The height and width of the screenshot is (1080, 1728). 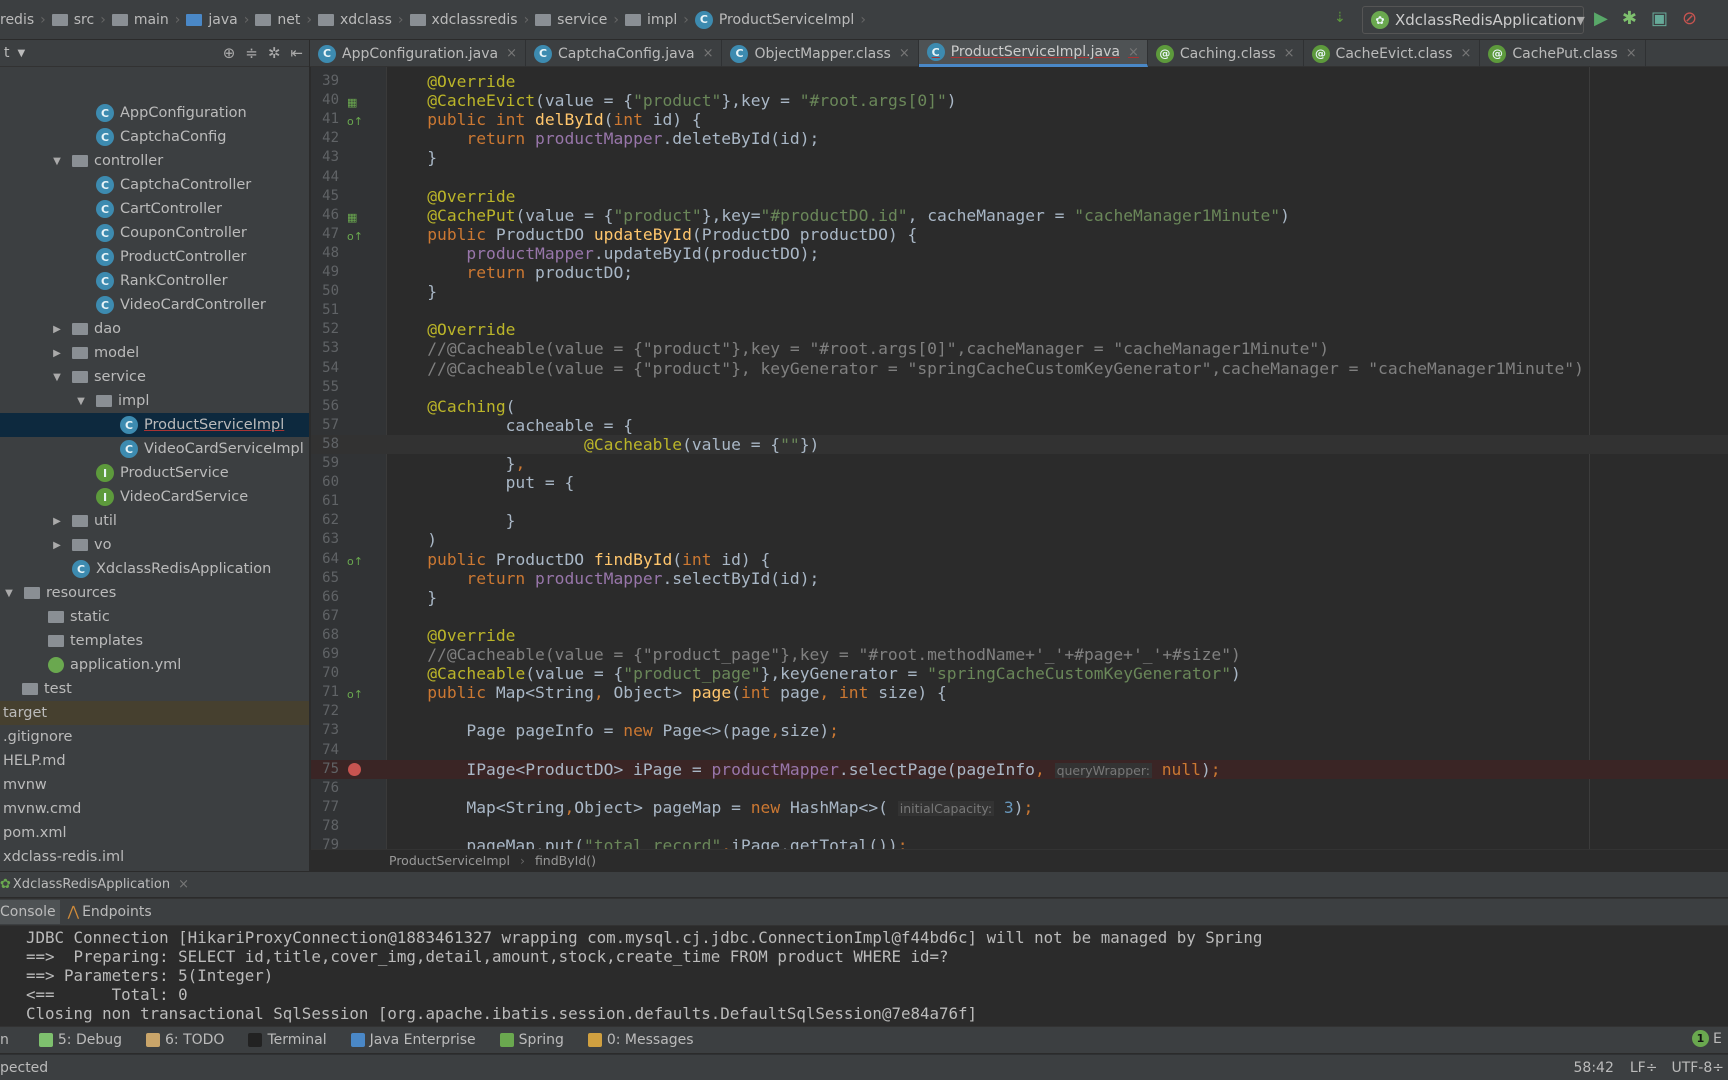 What do you see at coordinates (154, 473) in the screenshot?
I see `tree-item: I ProductService` at bounding box center [154, 473].